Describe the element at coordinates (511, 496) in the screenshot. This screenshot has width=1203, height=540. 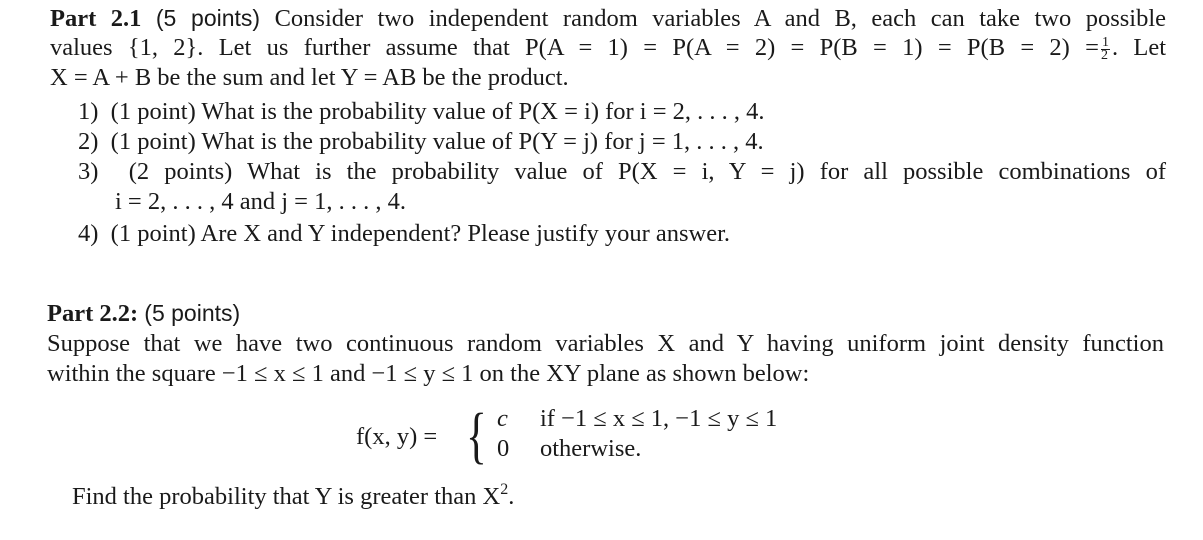
I see `part2-question-end: .` at that location.